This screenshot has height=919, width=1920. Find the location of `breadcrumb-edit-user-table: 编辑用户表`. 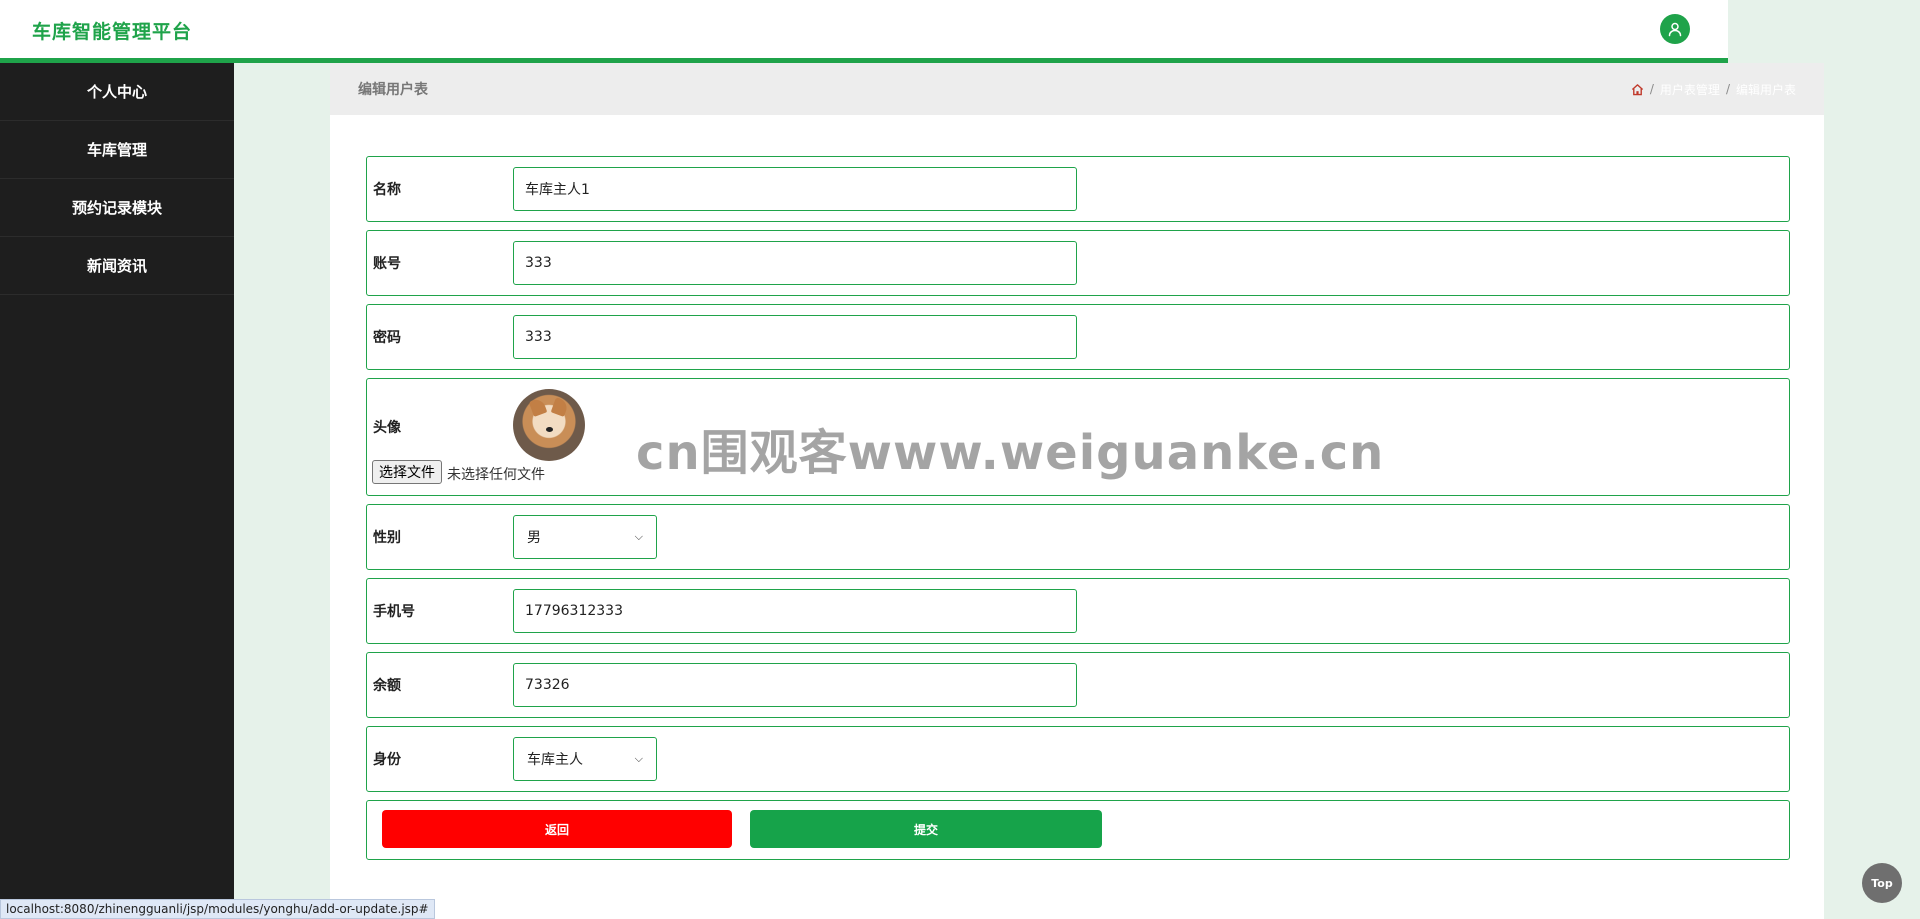

breadcrumb-edit-user-table: 编辑用户表 is located at coordinates (1765, 89).